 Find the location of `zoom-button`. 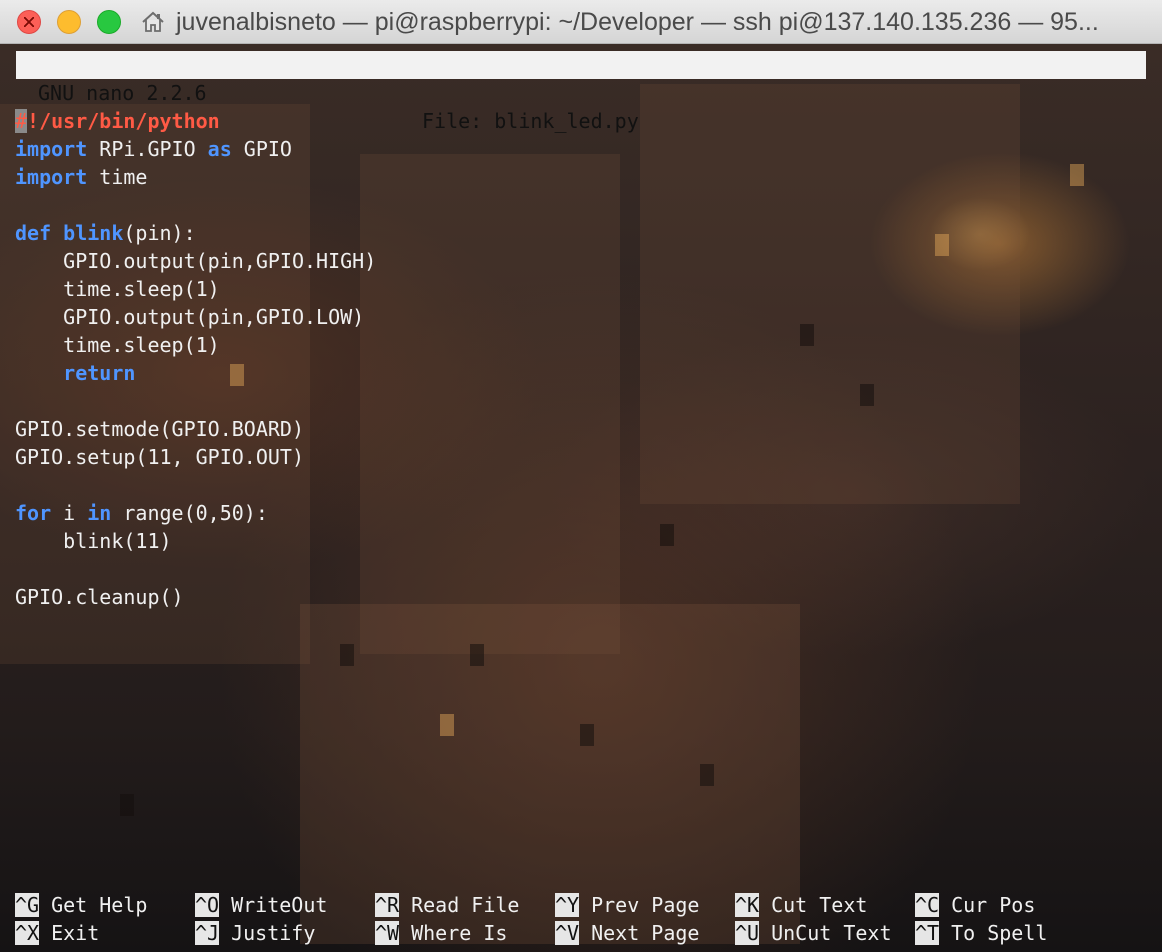

zoom-button is located at coordinates (109, 22).